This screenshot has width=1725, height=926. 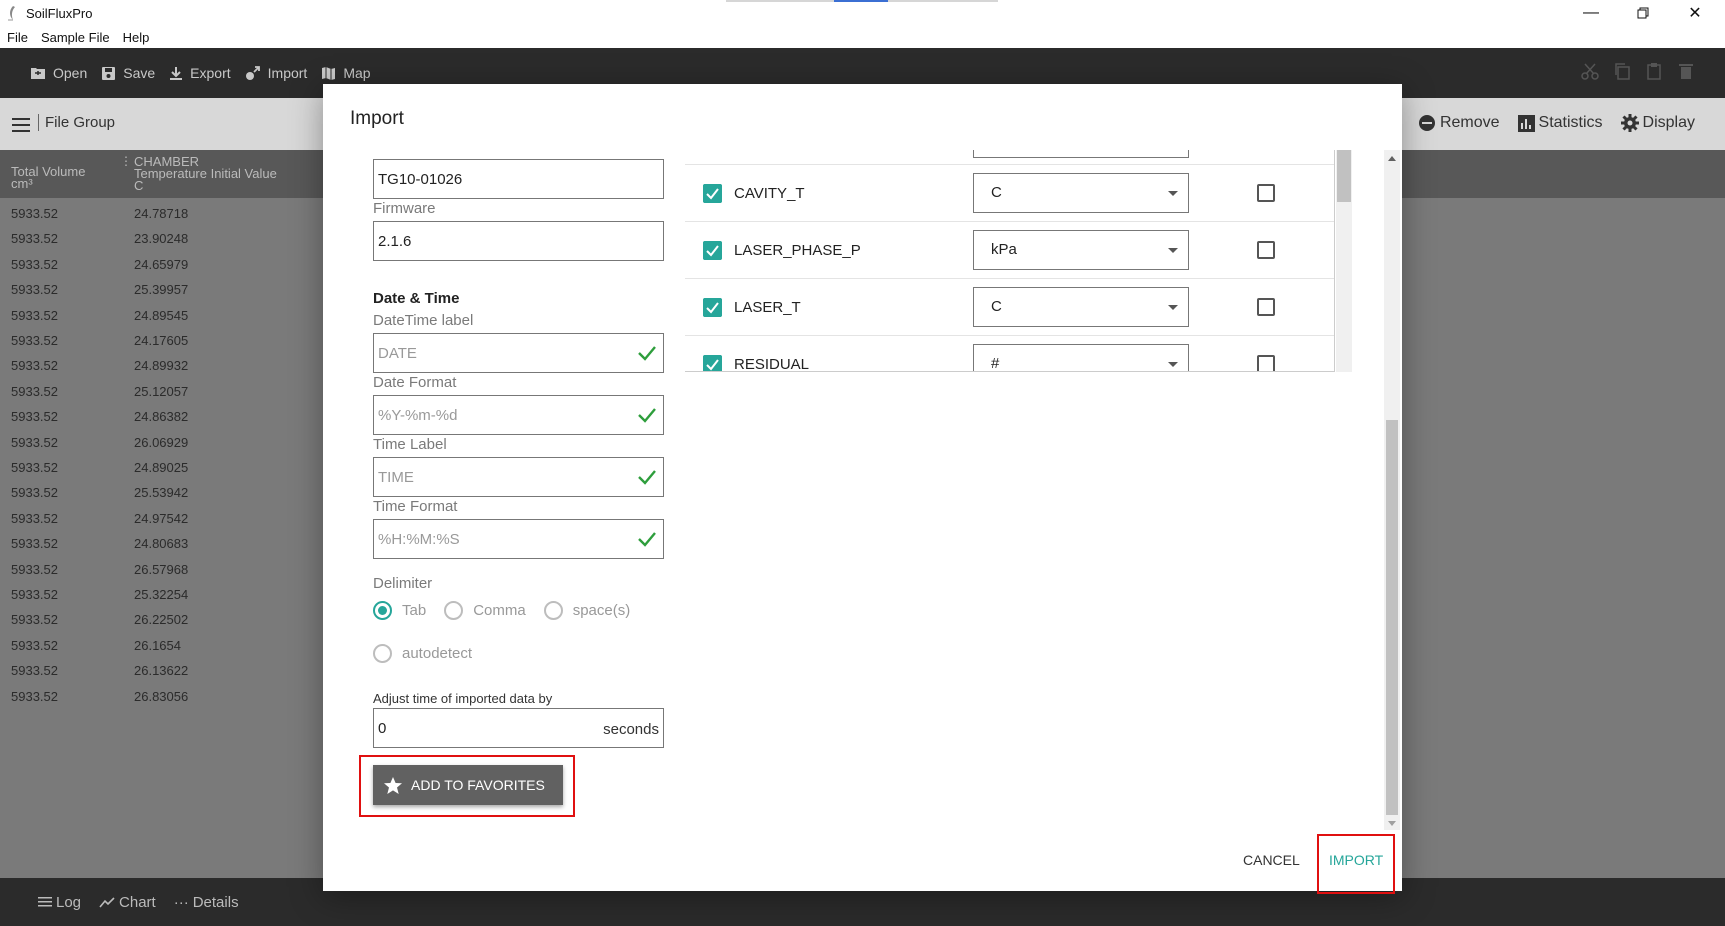 I want to click on log-tab: Log, so click(x=59, y=902).